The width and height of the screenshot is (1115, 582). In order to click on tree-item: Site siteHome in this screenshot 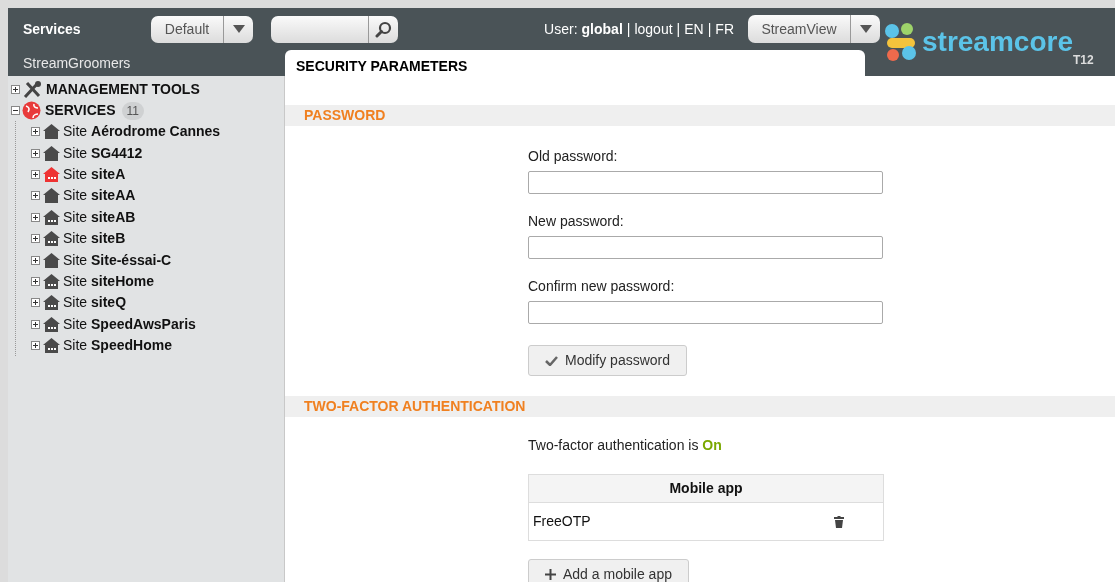, I will do `click(109, 281)`.